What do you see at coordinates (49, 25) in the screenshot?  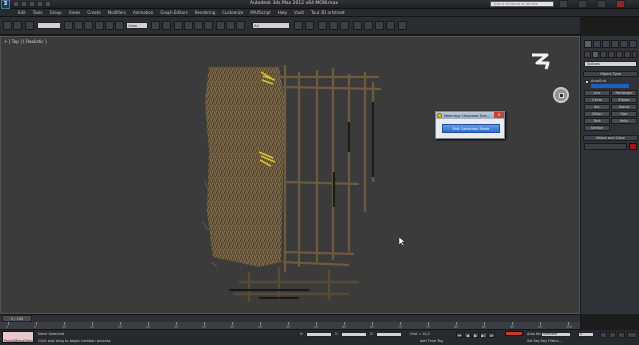 I see `named-selection-dropdown` at bounding box center [49, 25].